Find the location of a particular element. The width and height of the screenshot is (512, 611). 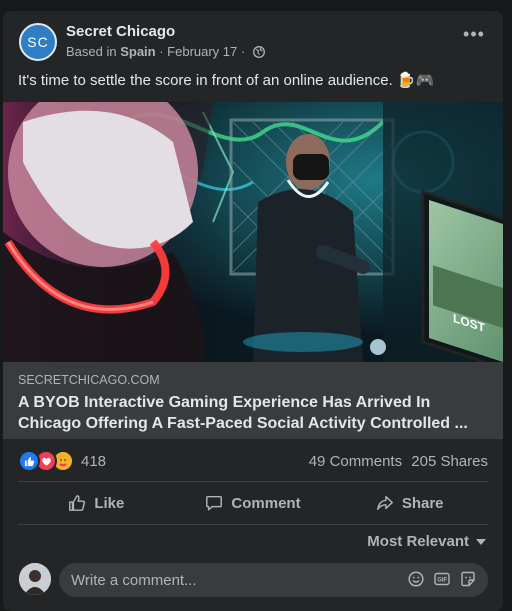

page-name-link: Secret Chicago is located at coordinates (120, 31).